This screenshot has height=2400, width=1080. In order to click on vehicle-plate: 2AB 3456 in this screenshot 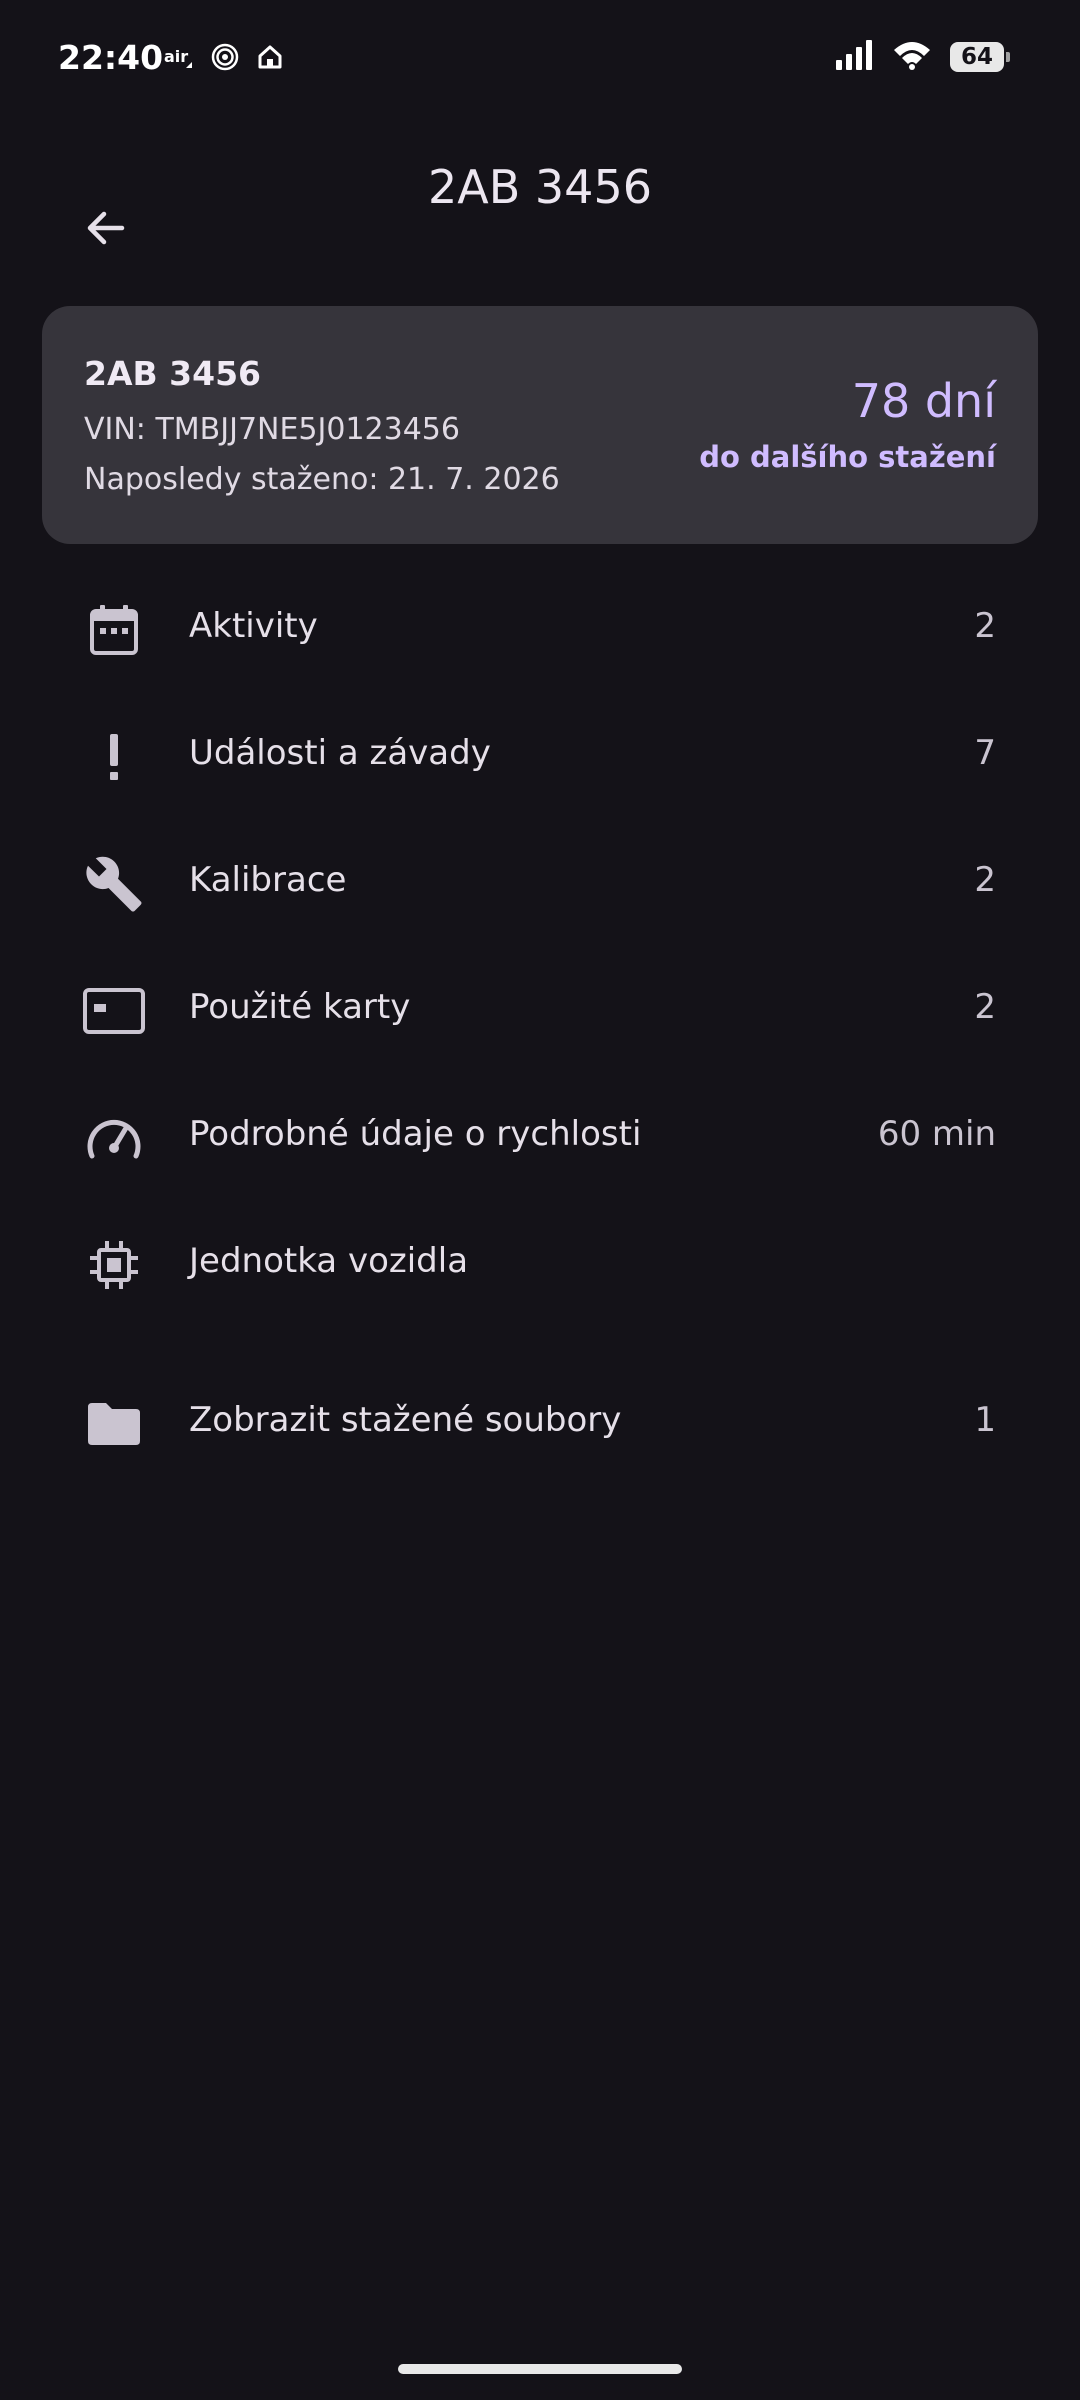, I will do `click(172, 373)`.